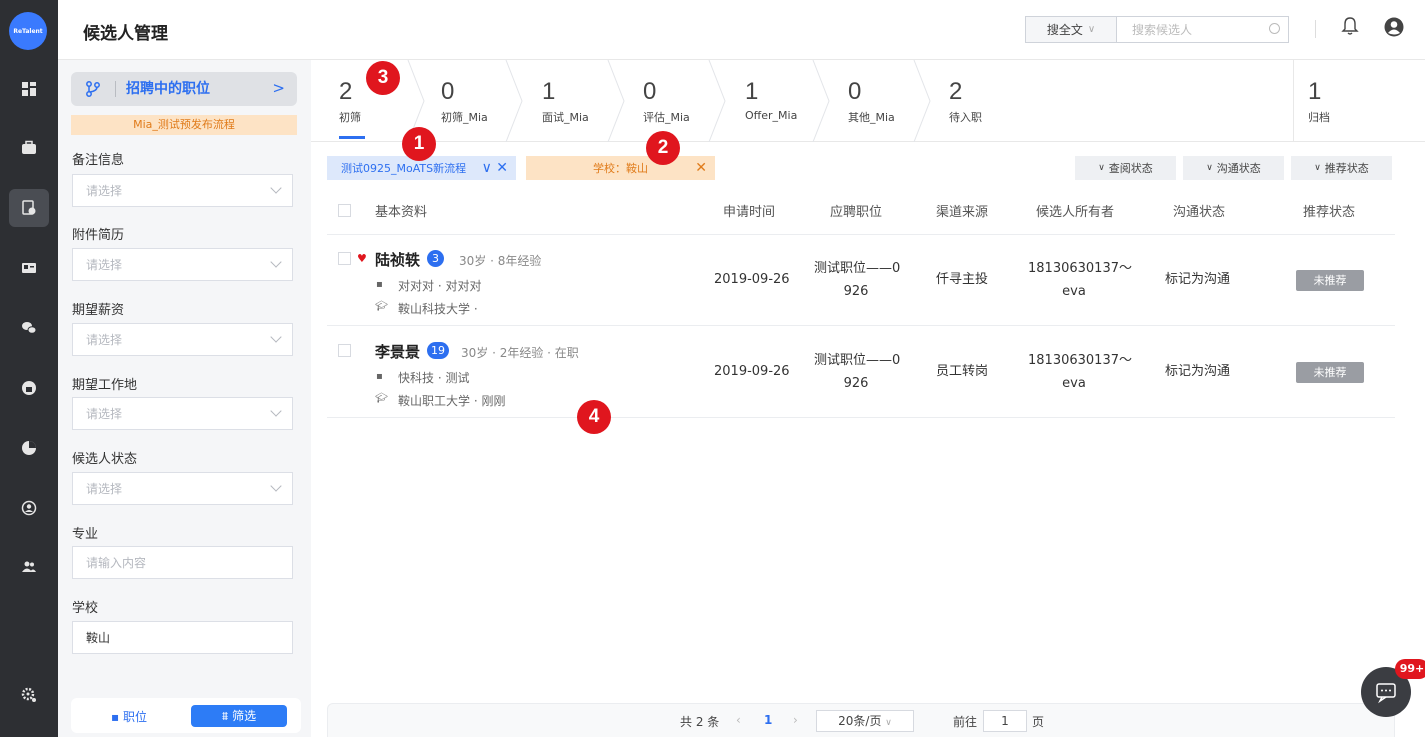 This screenshot has height=737, width=1425. Describe the element at coordinates (397, 259) in the screenshot. I see `candidate-name: 陆祯轶` at that location.